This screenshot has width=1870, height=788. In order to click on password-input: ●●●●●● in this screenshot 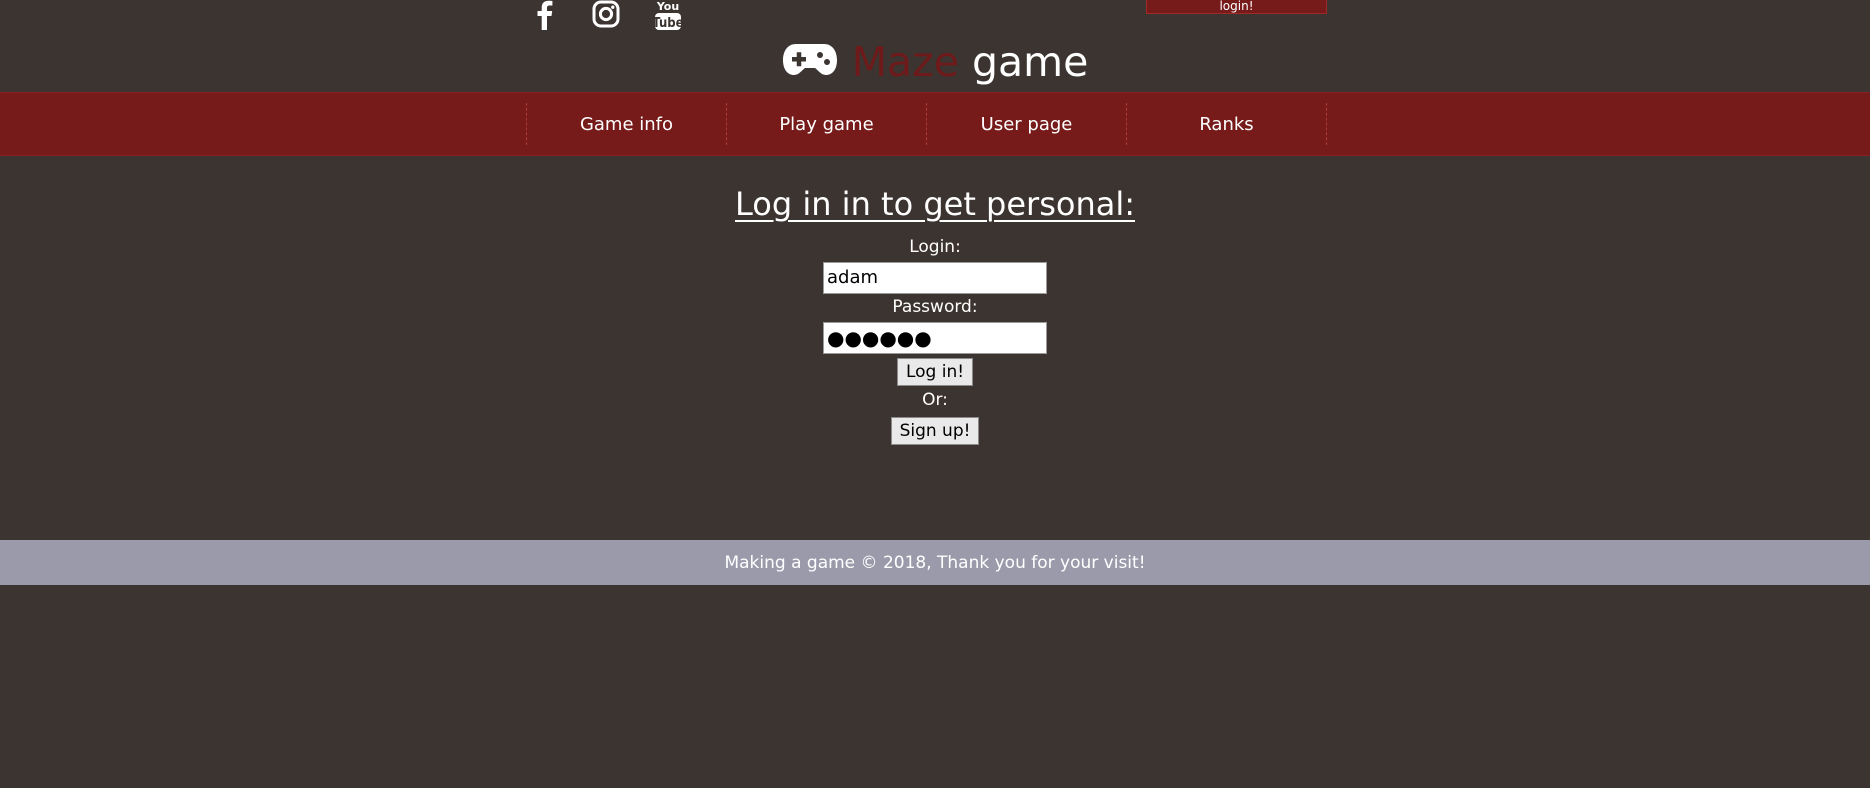, I will do `click(935, 338)`.